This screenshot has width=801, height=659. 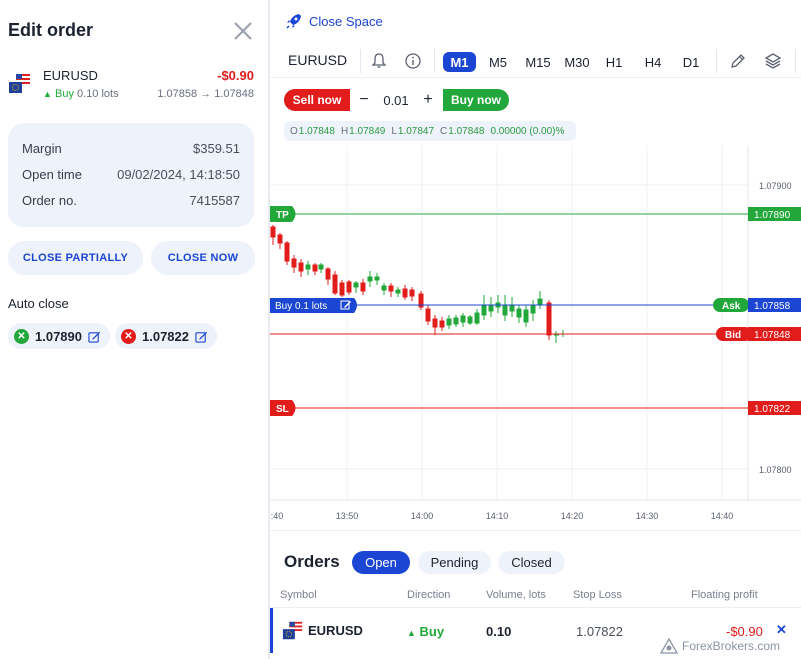 What do you see at coordinates (394, 131) in the screenshot?
I see `low-key: L` at bounding box center [394, 131].